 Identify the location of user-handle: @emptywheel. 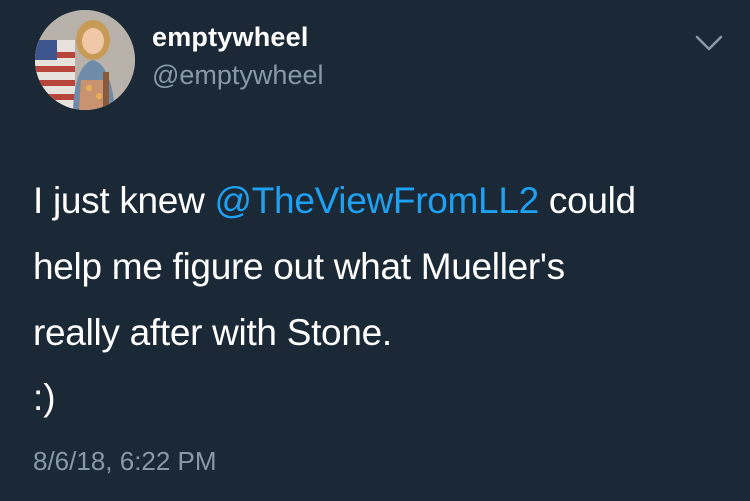
(237, 75).